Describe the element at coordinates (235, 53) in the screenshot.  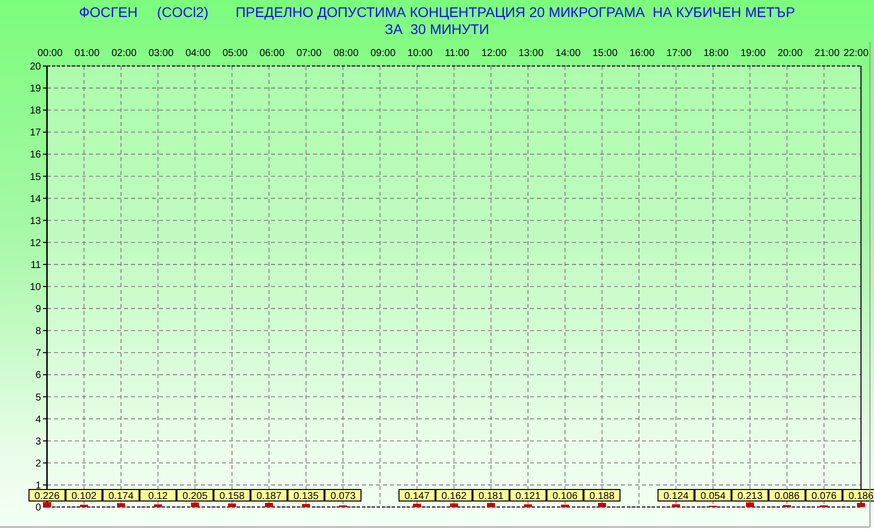
I see `tick-label: 05:00` at that location.